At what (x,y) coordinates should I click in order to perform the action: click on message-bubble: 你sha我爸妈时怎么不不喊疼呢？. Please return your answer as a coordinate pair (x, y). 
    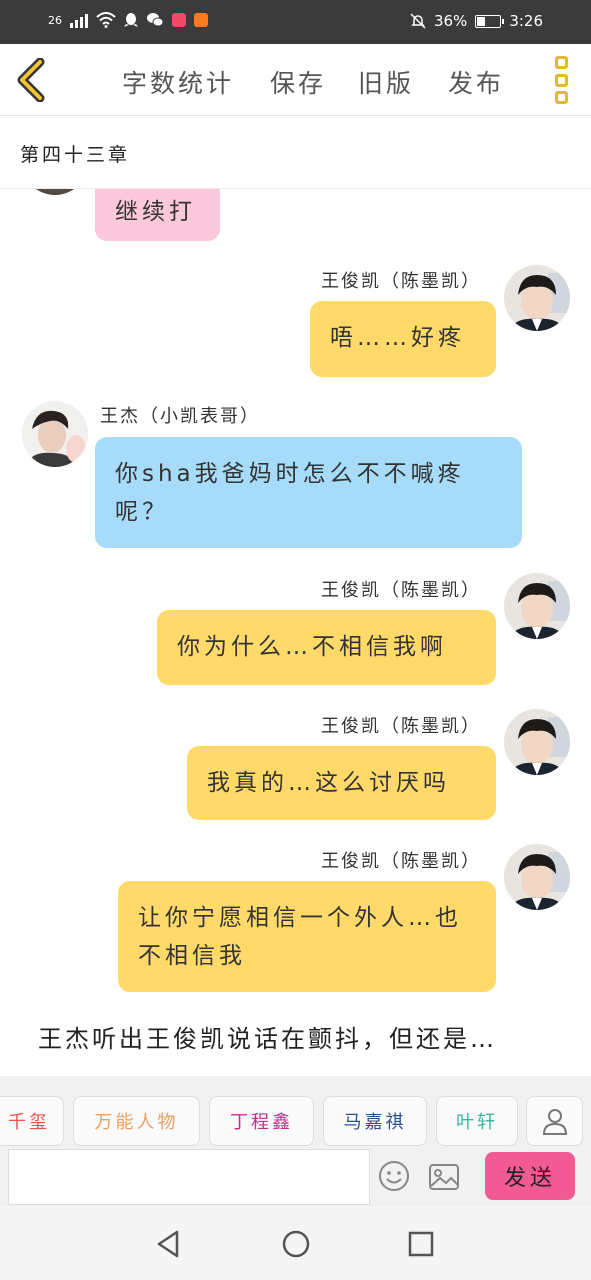
    Looking at the image, I should click on (308, 492).